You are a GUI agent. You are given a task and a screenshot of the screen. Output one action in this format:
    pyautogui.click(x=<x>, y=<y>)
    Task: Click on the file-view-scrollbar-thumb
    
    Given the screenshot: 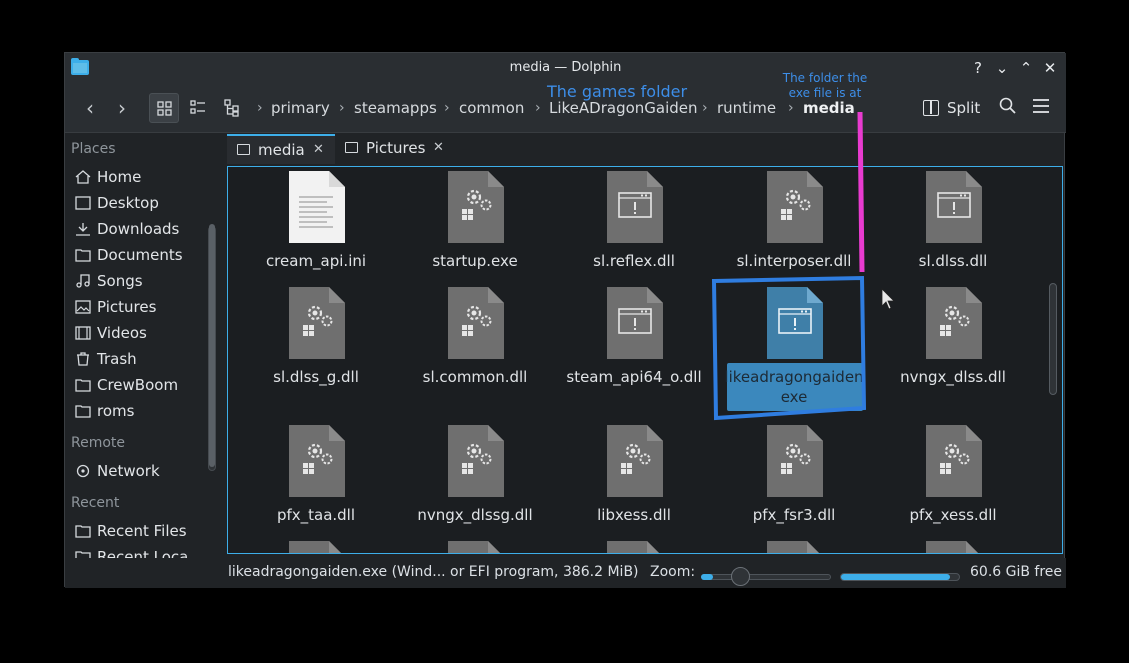 What is the action you would take?
    pyautogui.click(x=1053, y=339)
    